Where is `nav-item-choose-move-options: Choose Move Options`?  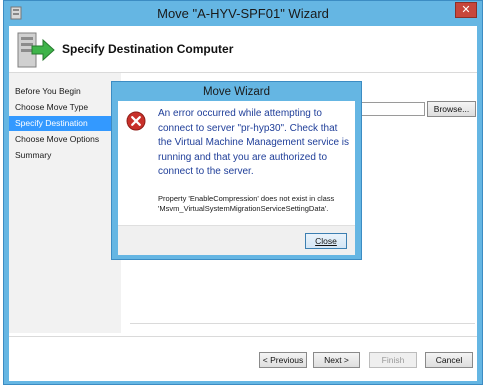
nav-item-choose-move-options: Choose Move Options is located at coordinates (65, 139).